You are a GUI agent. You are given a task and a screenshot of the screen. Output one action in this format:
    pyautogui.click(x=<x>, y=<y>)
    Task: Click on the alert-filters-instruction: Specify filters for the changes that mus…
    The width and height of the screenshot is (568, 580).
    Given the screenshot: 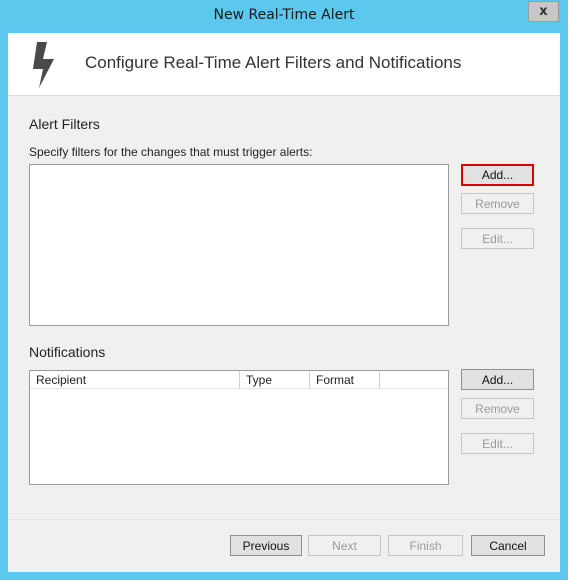 What is the action you would take?
    pyautogui.click(x=171, y=152)
    